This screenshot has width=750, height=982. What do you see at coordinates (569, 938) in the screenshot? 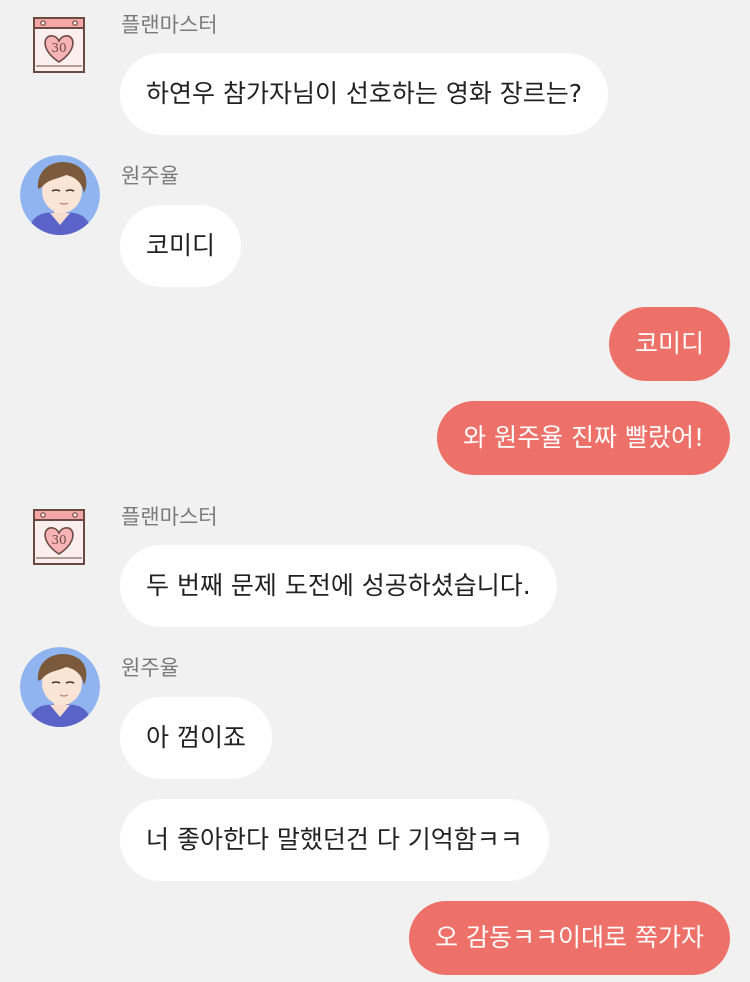
I see `message-bubble-outgoing: 오 감동ㅋㅋ이대로 쭉가자` at bounding box center [569, 938].